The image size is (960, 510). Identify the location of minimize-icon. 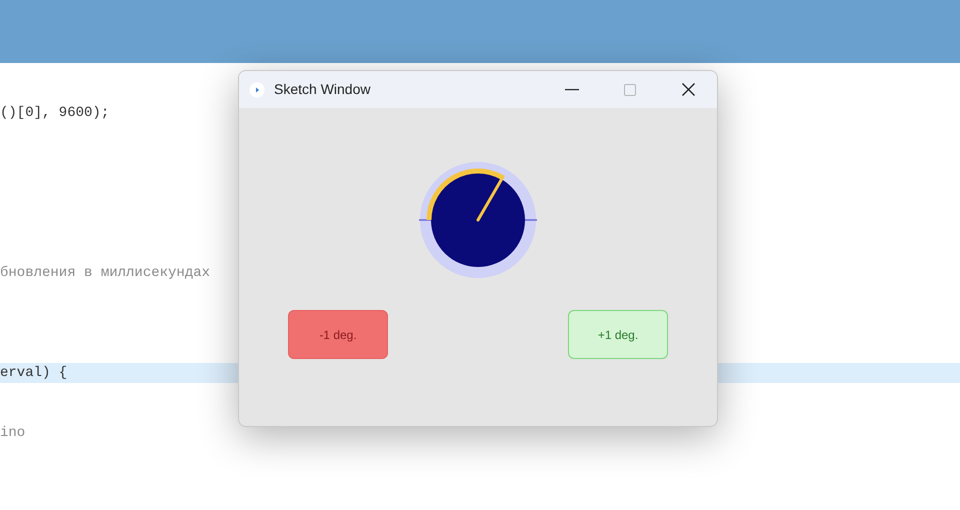
(572, 89).